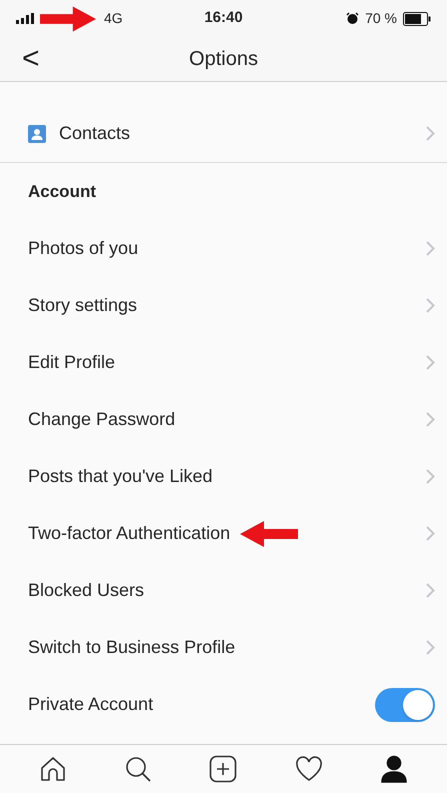 This screenshot has height=793, width=447. Describe the element at coordinates (120, 476) in the screenshot. I see `row-label: Posts that you've Liked` at that location.